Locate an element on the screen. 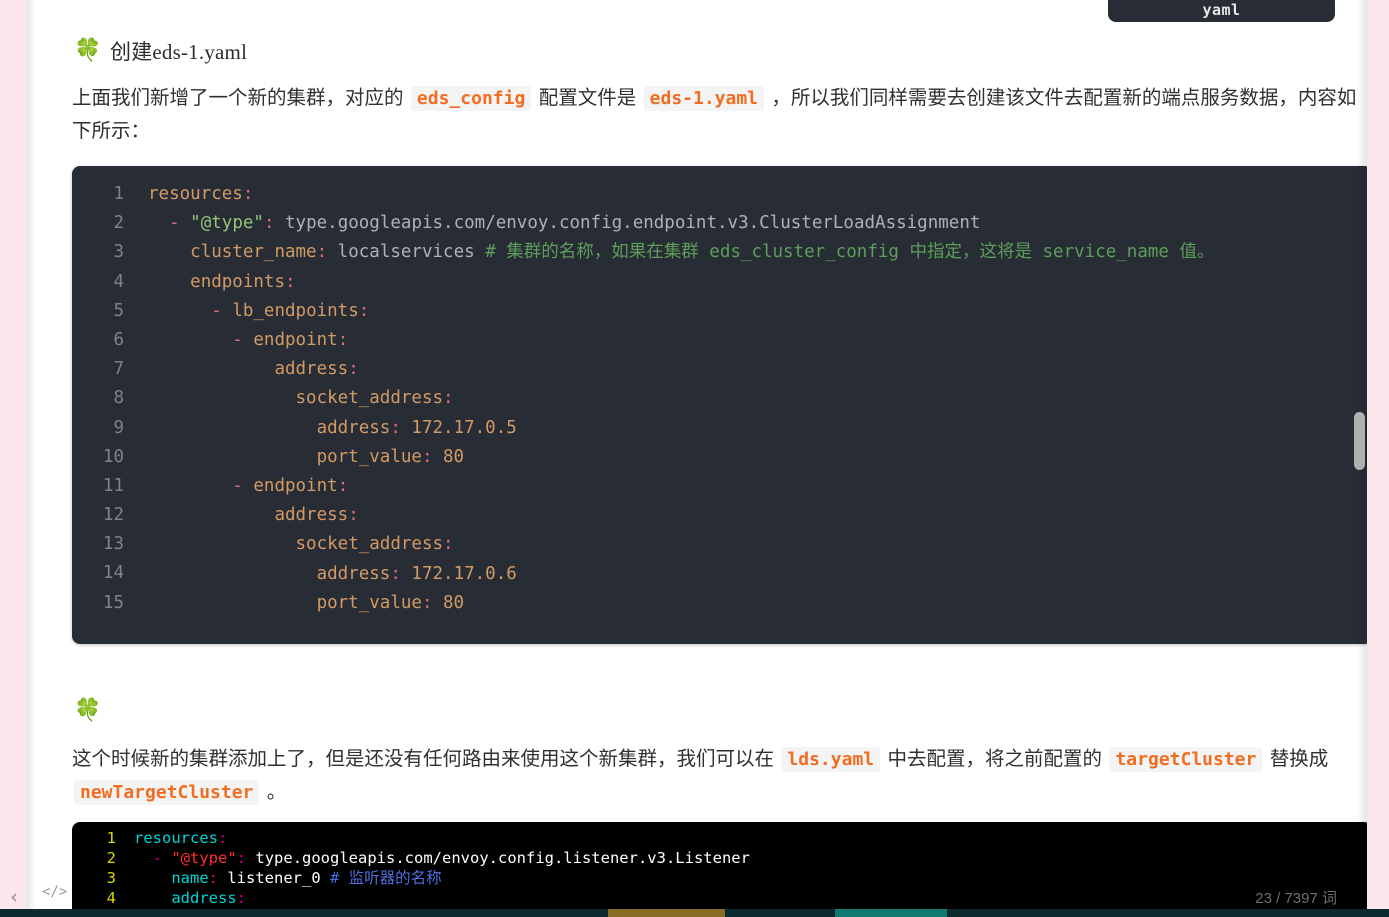  code-line-numbers: 1 2 3 4 5 6 7 8 9 10 11 12 13 14 15 is located at coordinates (98, 399).